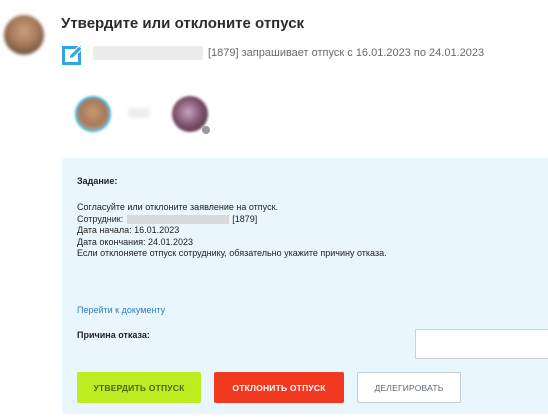  Describe the element at coordinates (73, 55) in the screenshot. I see `edit-document-icon` at that location.